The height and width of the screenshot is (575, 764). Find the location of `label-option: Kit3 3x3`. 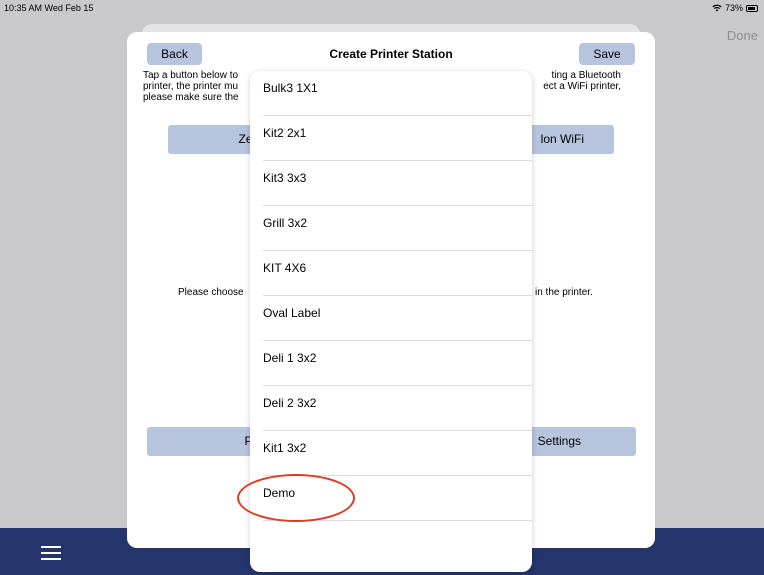

label-option: Kit3 3x3 is located at coordinates (391, 183).